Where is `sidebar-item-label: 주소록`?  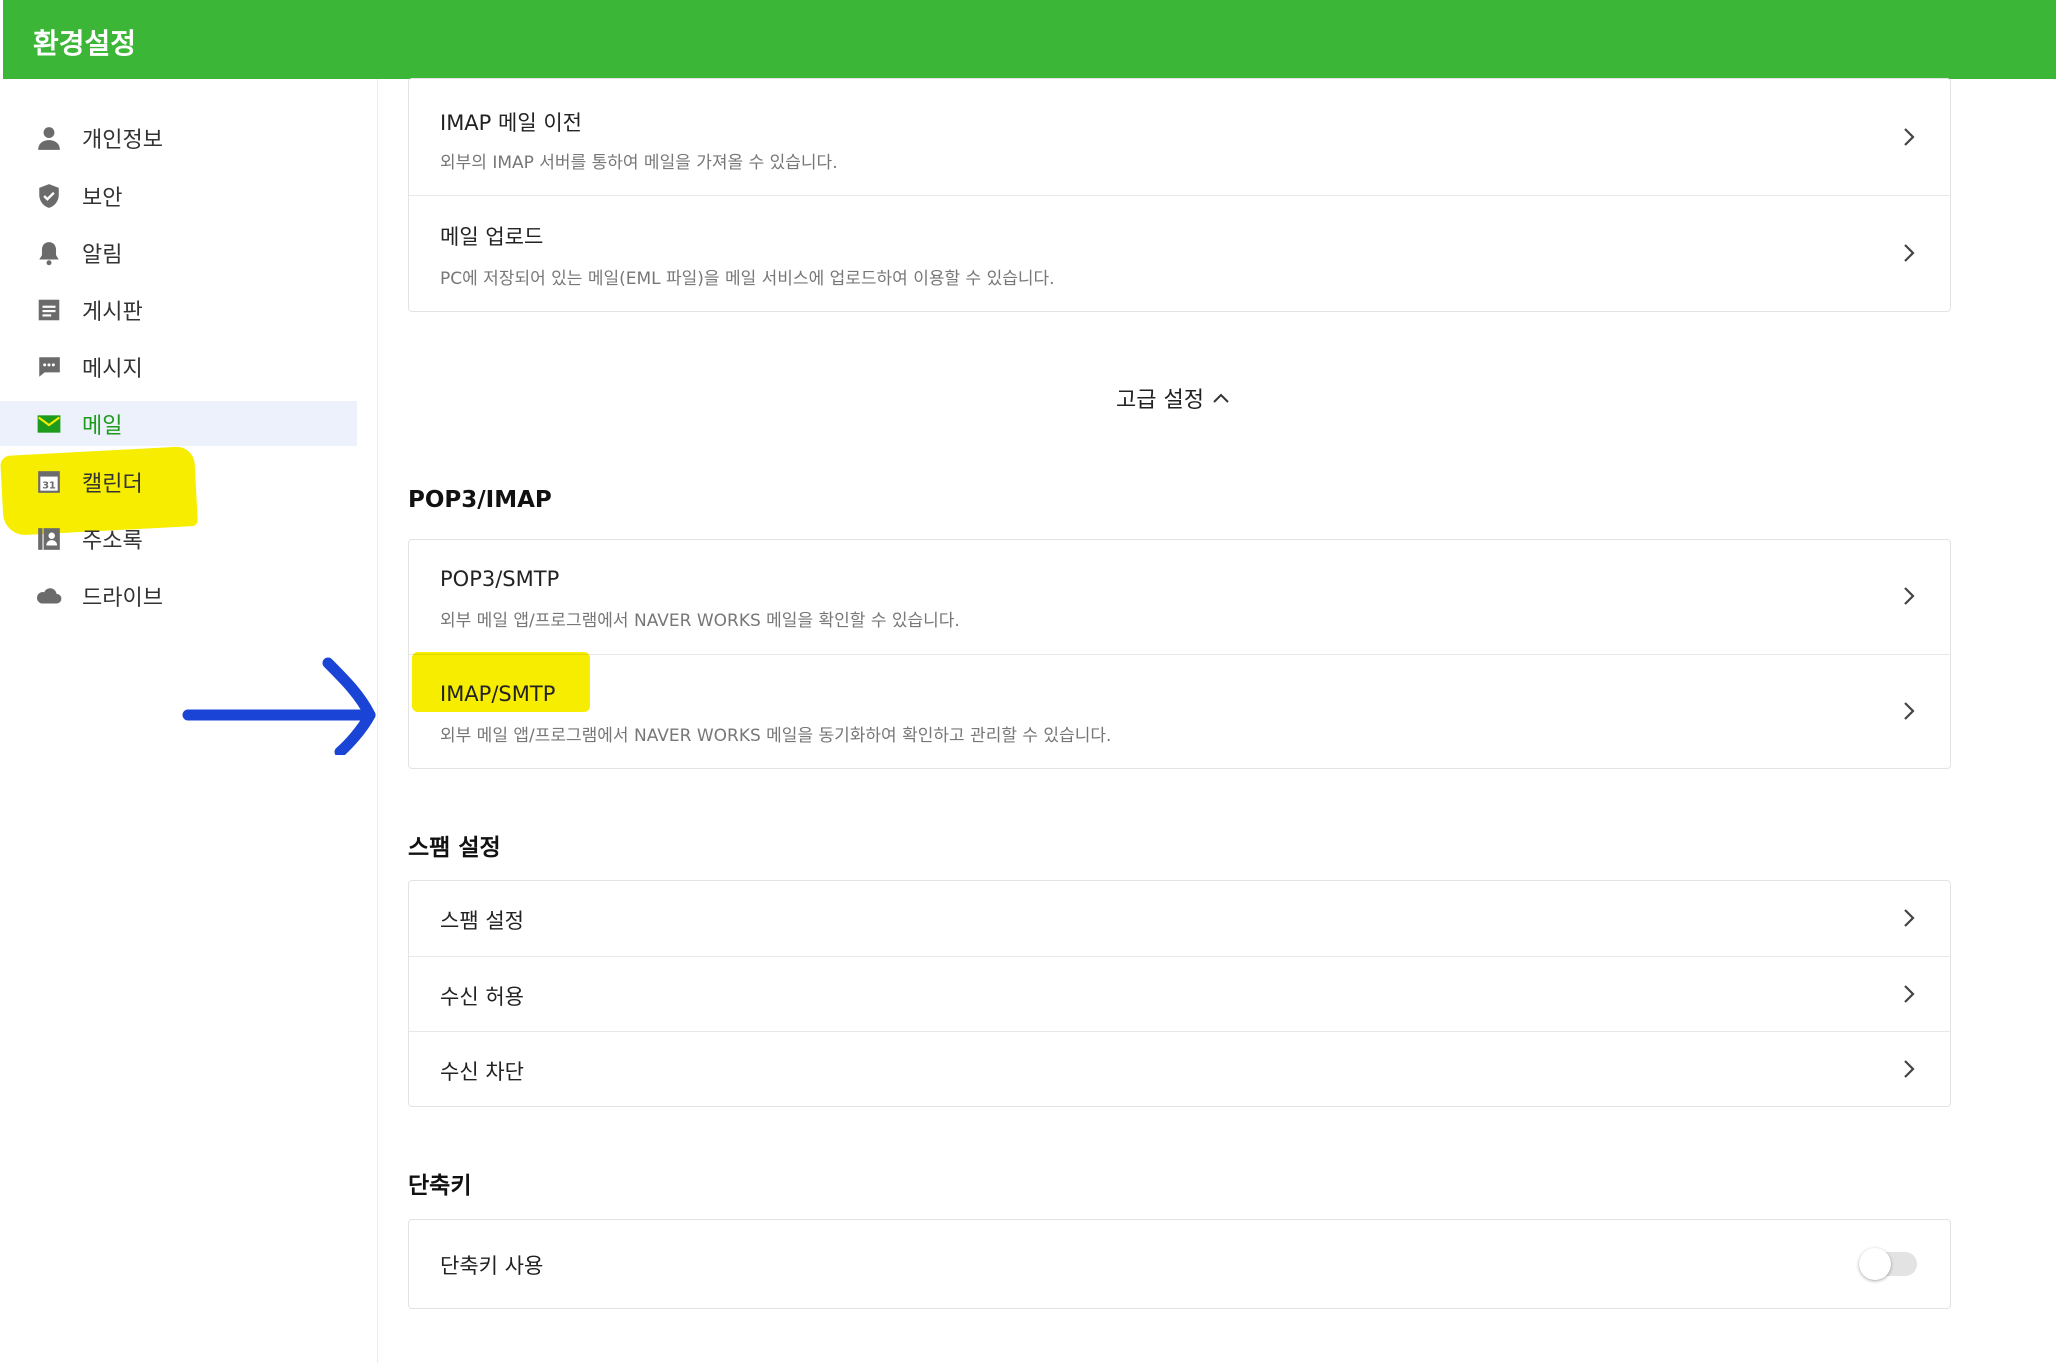
sidebar-item-label: 주소록 is located at coordinates (112, 541).